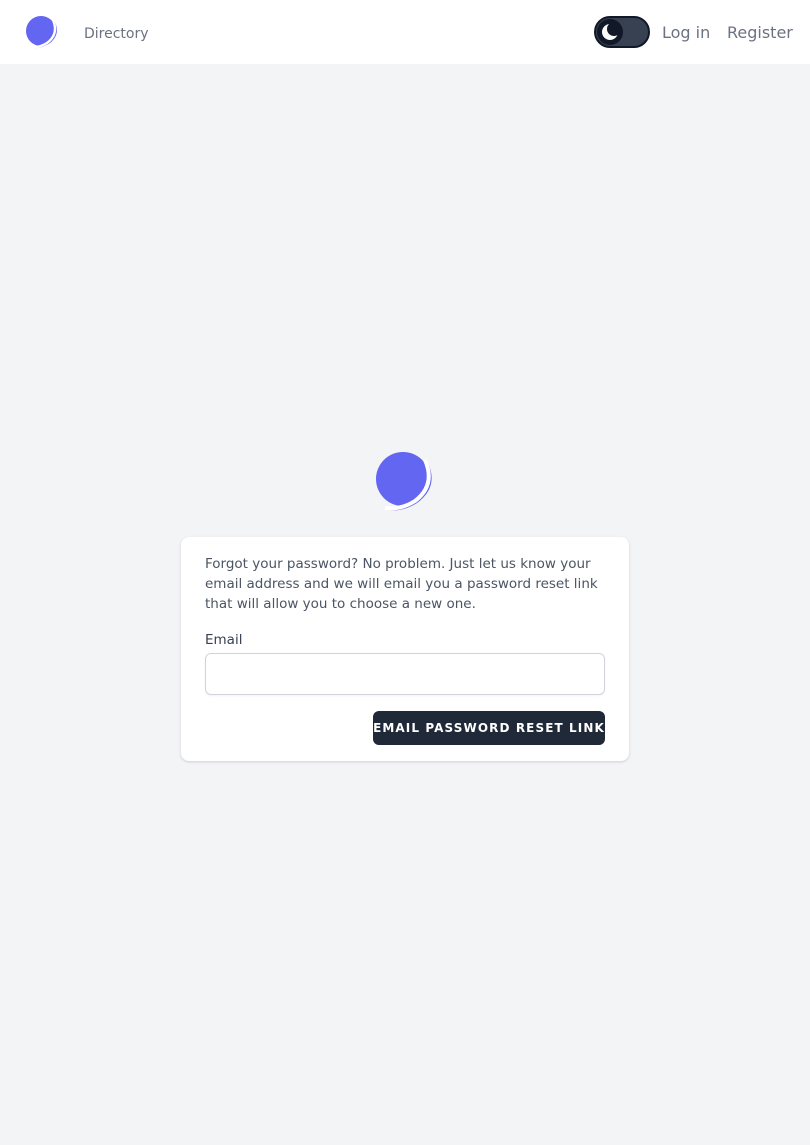  I want to click on login-link: Log in, so click(686, 33).